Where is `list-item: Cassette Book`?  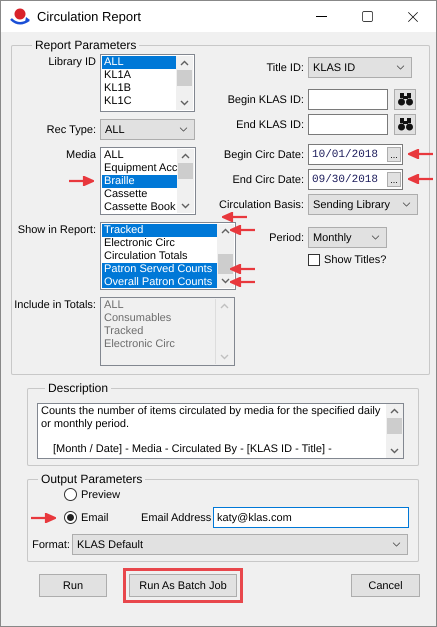
list-item: Cassette Book is located at coordinates (139, 207).